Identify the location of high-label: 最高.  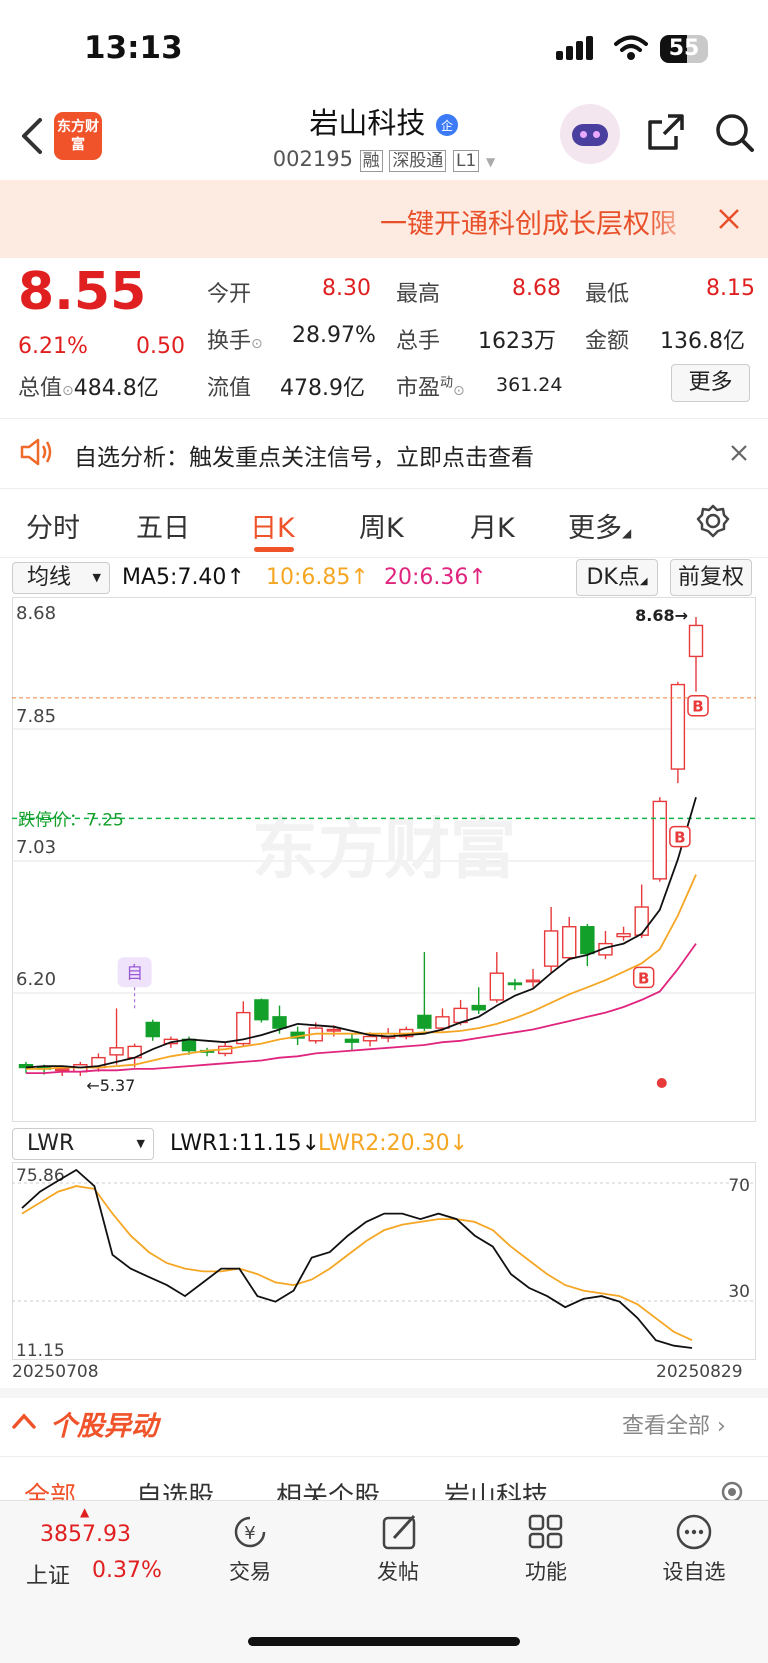
(418, 294).